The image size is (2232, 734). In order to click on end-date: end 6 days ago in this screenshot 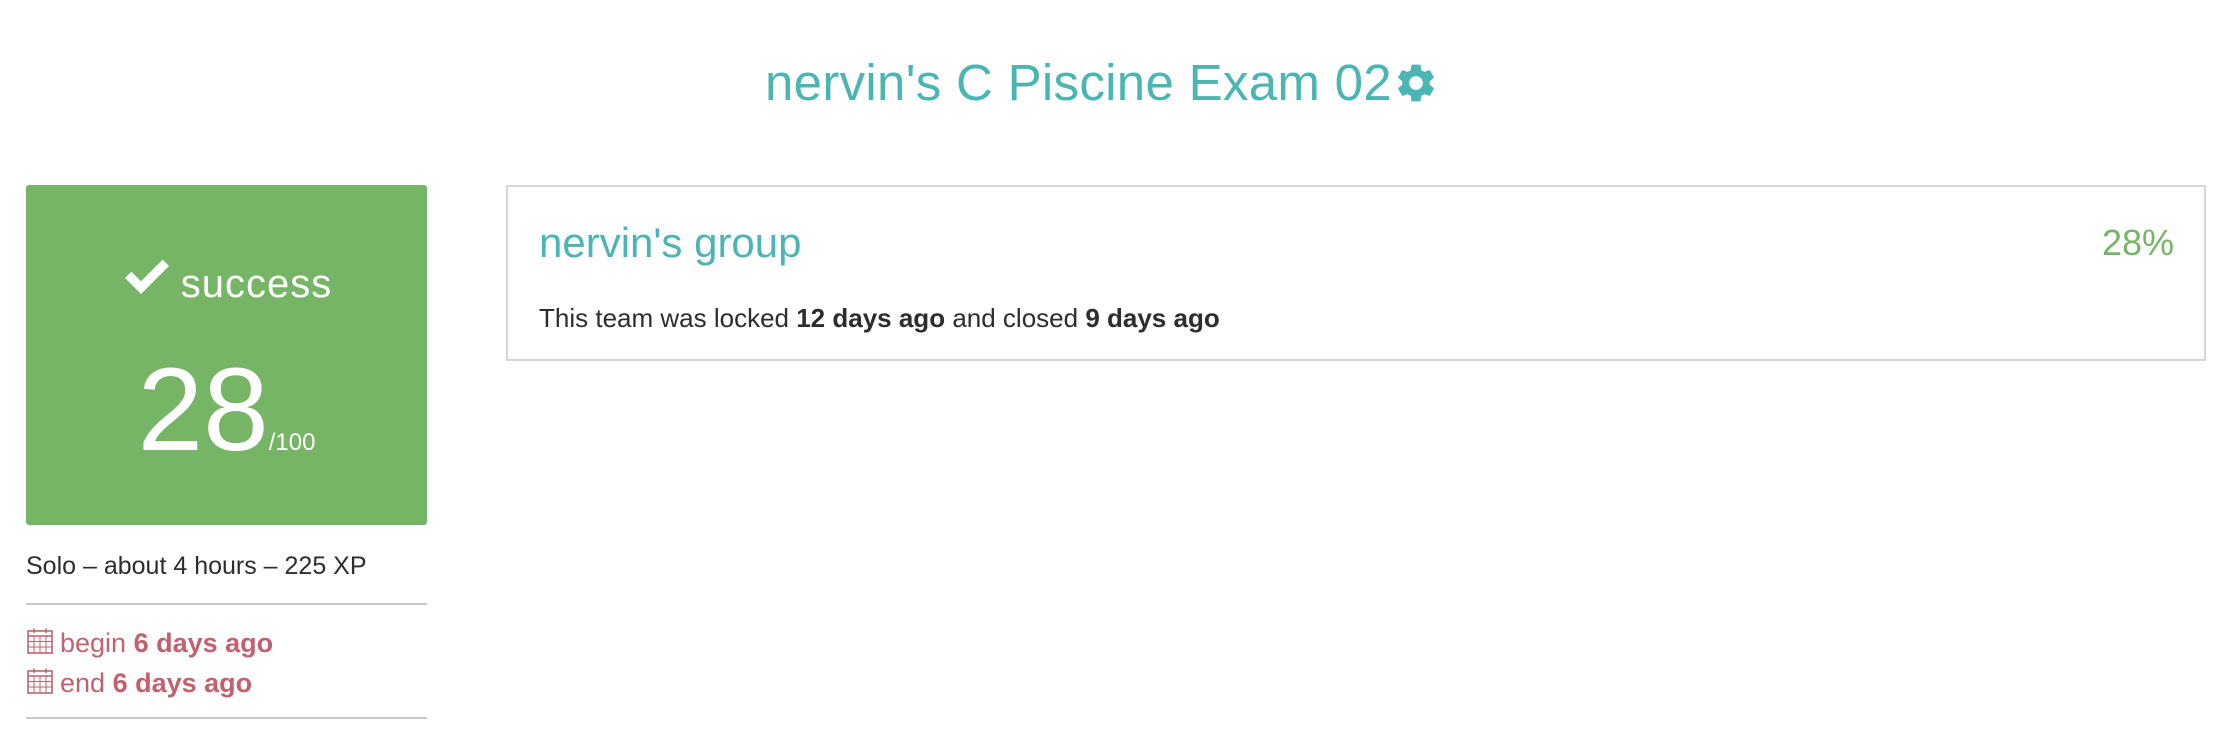, I will do `click(226, 683)`.